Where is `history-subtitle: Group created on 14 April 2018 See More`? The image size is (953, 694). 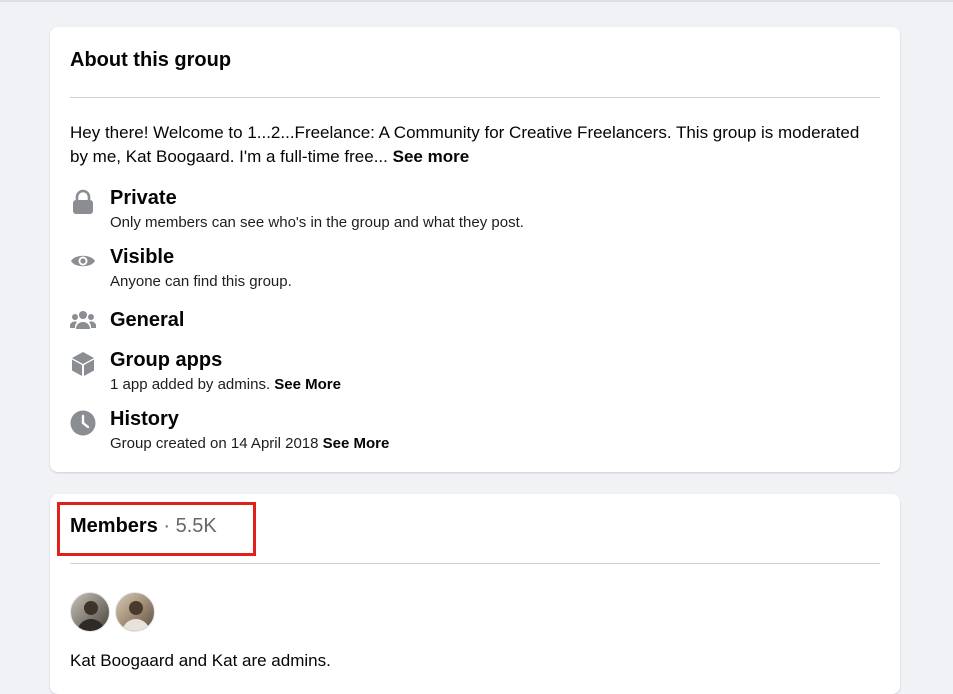
history-subtitle: Group created on 14 April 2018 See More is located at coordinates (249, 444).